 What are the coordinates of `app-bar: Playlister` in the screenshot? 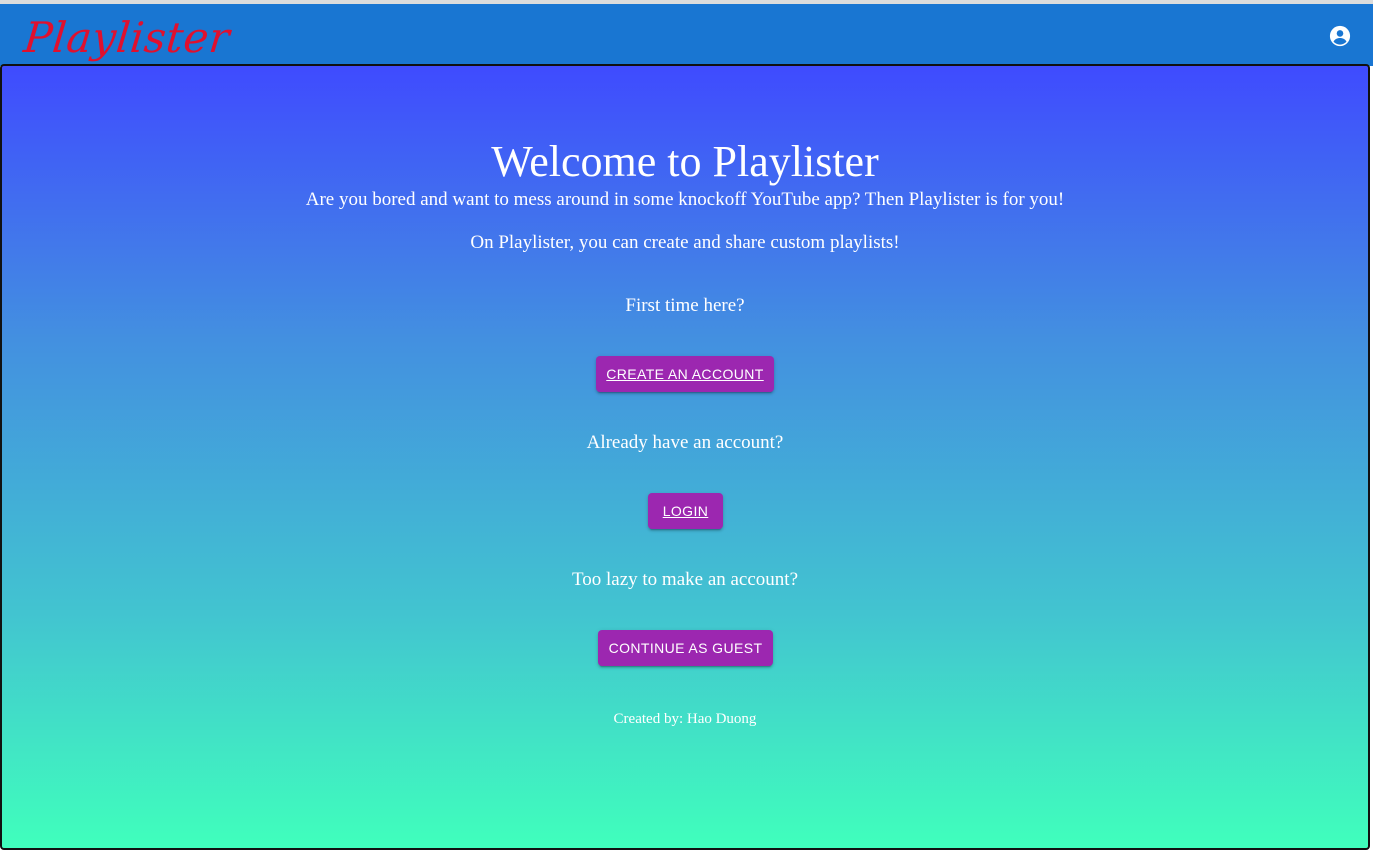 It's located at (686, 35).